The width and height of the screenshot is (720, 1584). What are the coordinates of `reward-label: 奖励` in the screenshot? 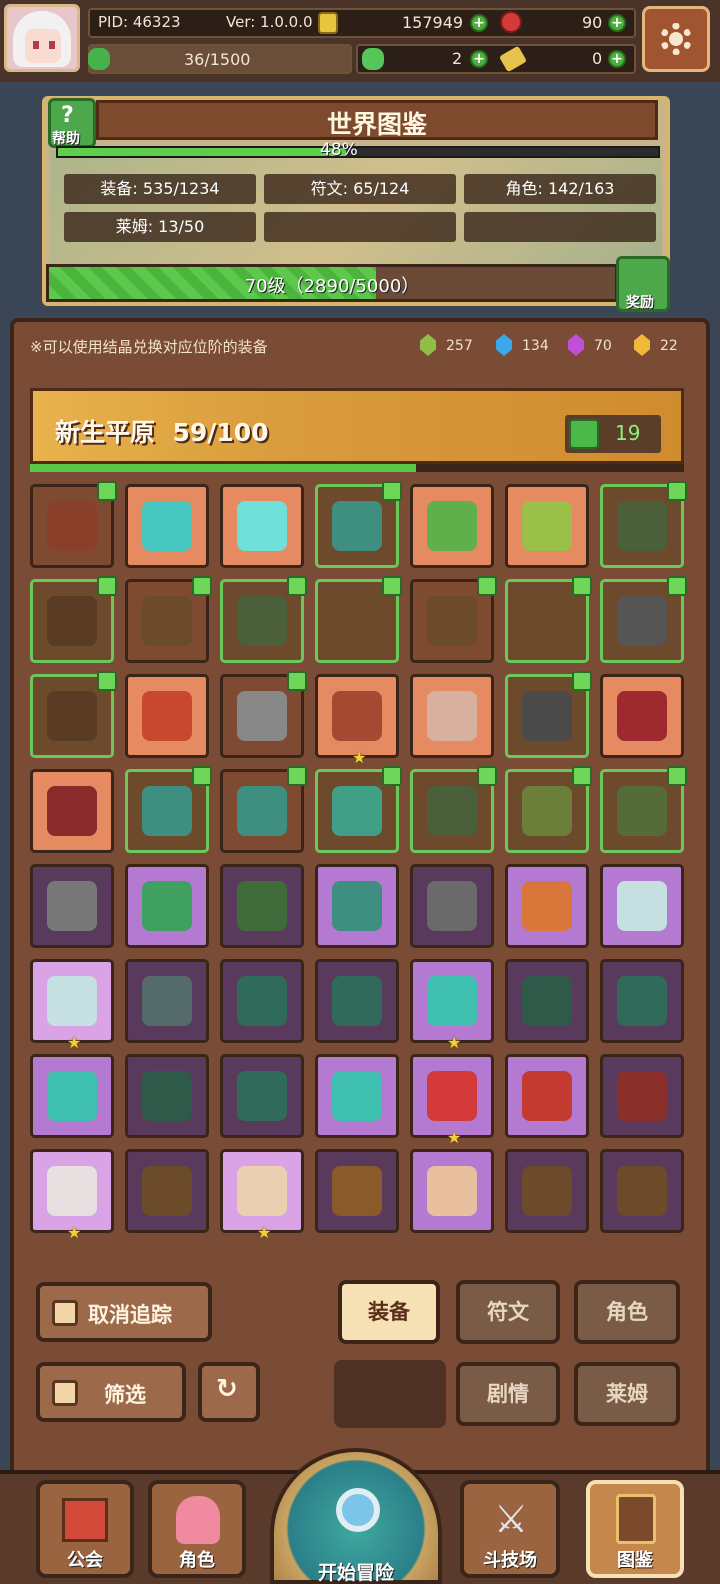 It's located at (640, 303).